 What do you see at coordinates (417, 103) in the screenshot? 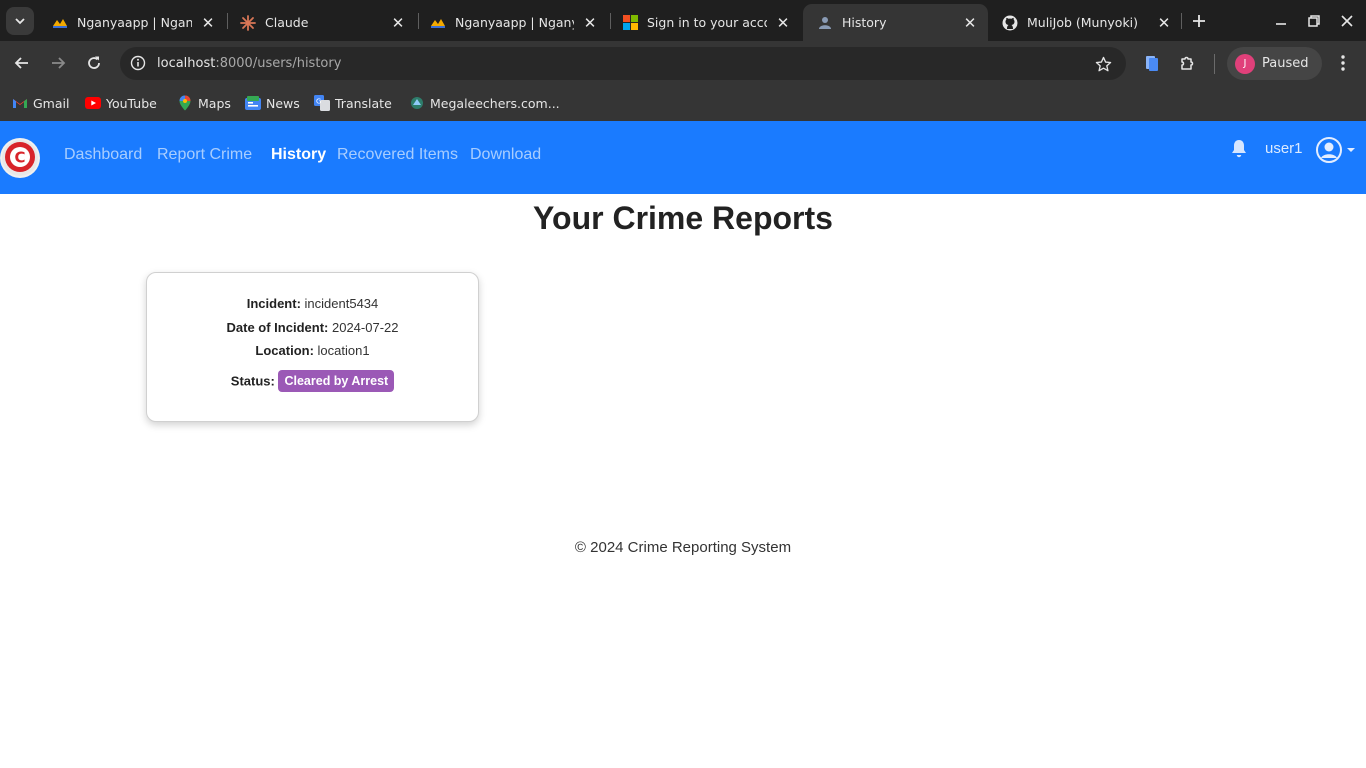
I see `megaleechers-icon` at bounding box center [417, 103].